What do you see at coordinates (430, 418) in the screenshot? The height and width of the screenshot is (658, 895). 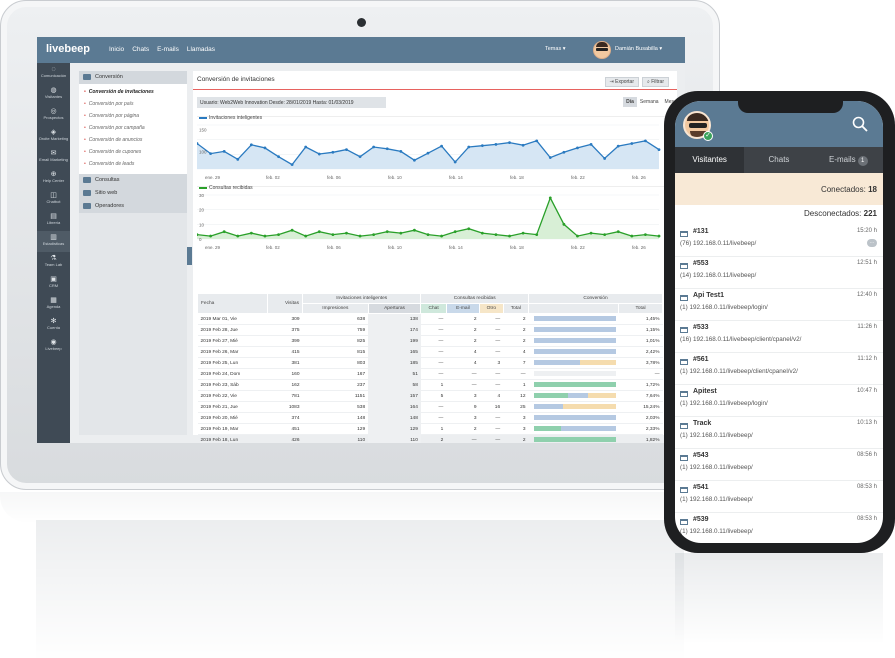 I see `table-row: 2019 Feb 20, Mié 374 148 148—3—3 2,03%` at bounding box center [430, 418].